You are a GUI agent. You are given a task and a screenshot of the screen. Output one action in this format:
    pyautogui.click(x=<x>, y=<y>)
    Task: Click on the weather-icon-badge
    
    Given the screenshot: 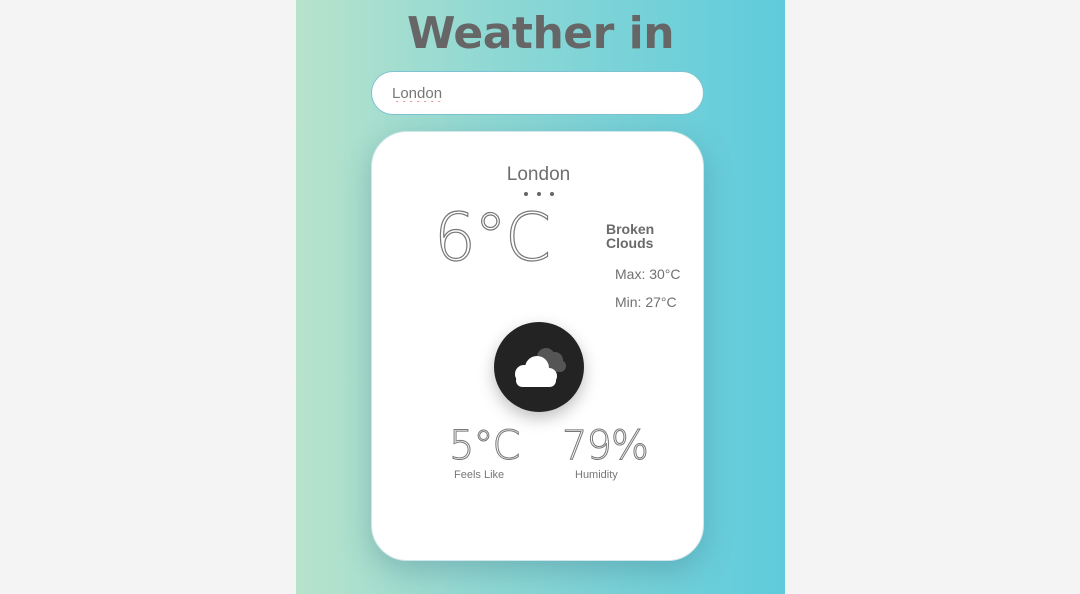 What is the action you would take?
    pyautogui.click(x=539, y=367)
    